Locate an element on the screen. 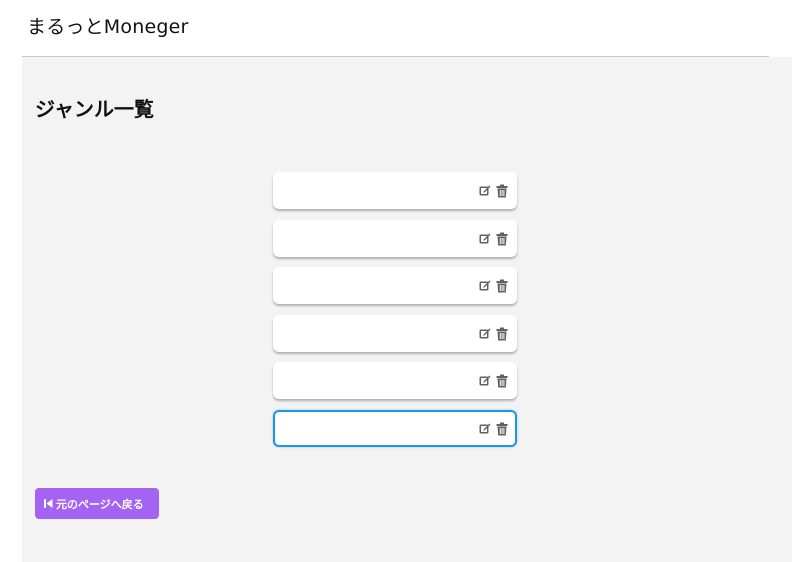  skip-back-icon is located at coordinates (48, 503).